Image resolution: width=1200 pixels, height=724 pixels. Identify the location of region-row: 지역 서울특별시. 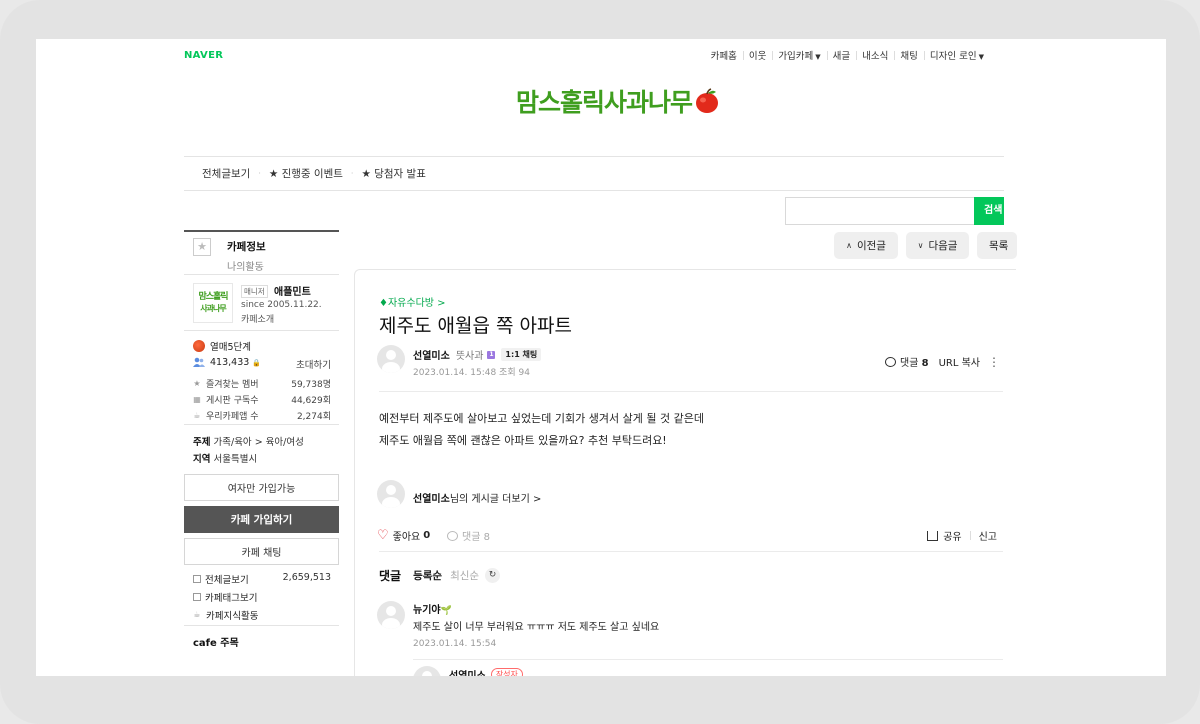
(225, 458).